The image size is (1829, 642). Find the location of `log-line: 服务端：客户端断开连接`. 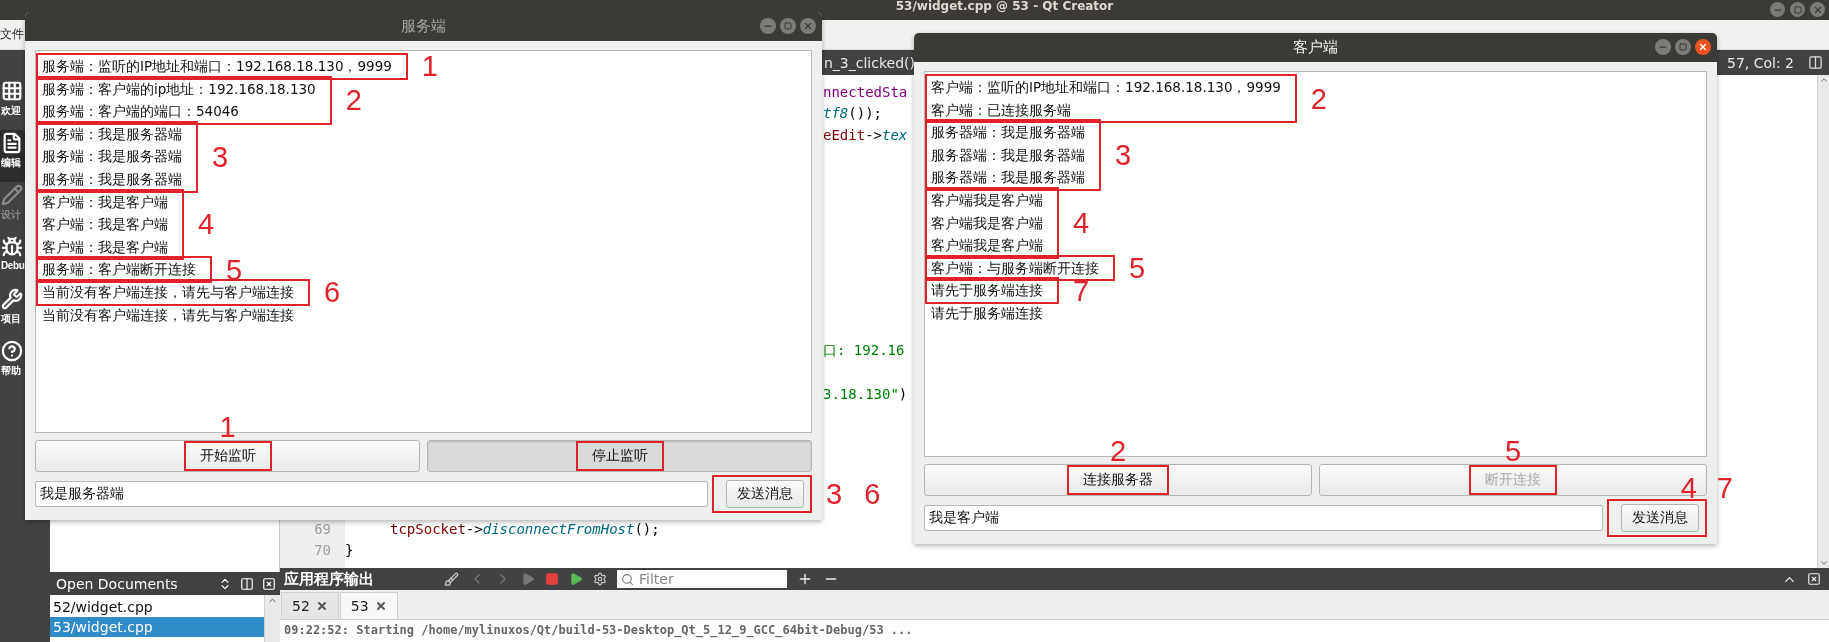

log-line: 服务端：客户端断开连接 is located at coordinates (119, 270).